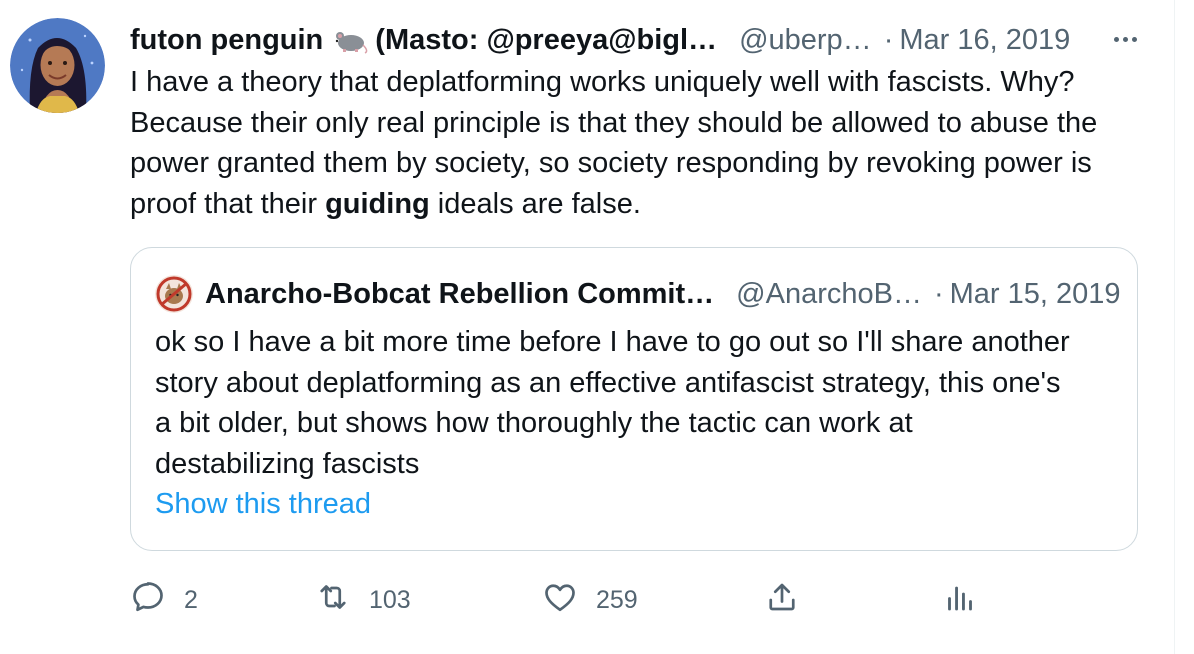 This screenshot has width=1194, height=654. I want to click on retweet-icon, so click(333, 600).